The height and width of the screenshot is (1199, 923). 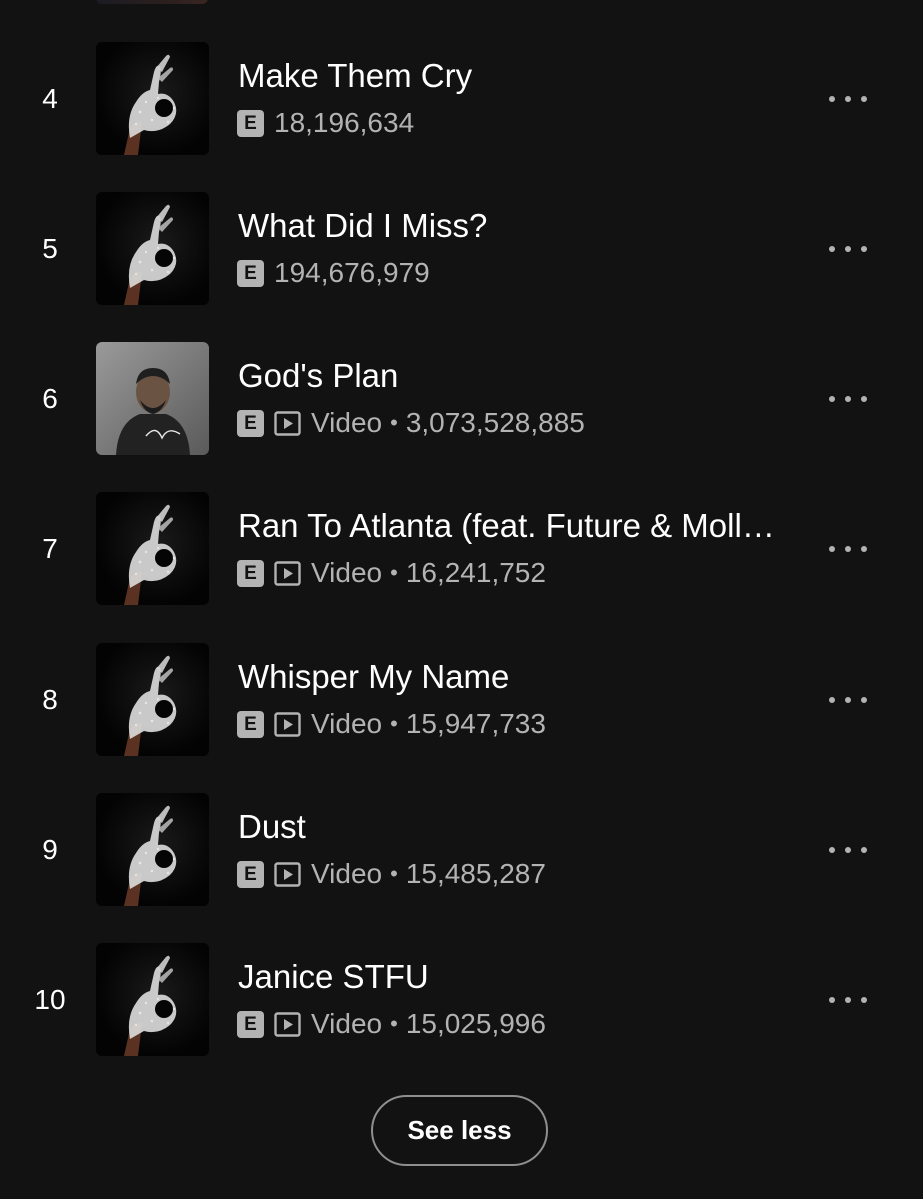 What do you see at coordinates (50, 999) in the screenshot?
I see `track-rank: 10` at bounding box center [50, 999].